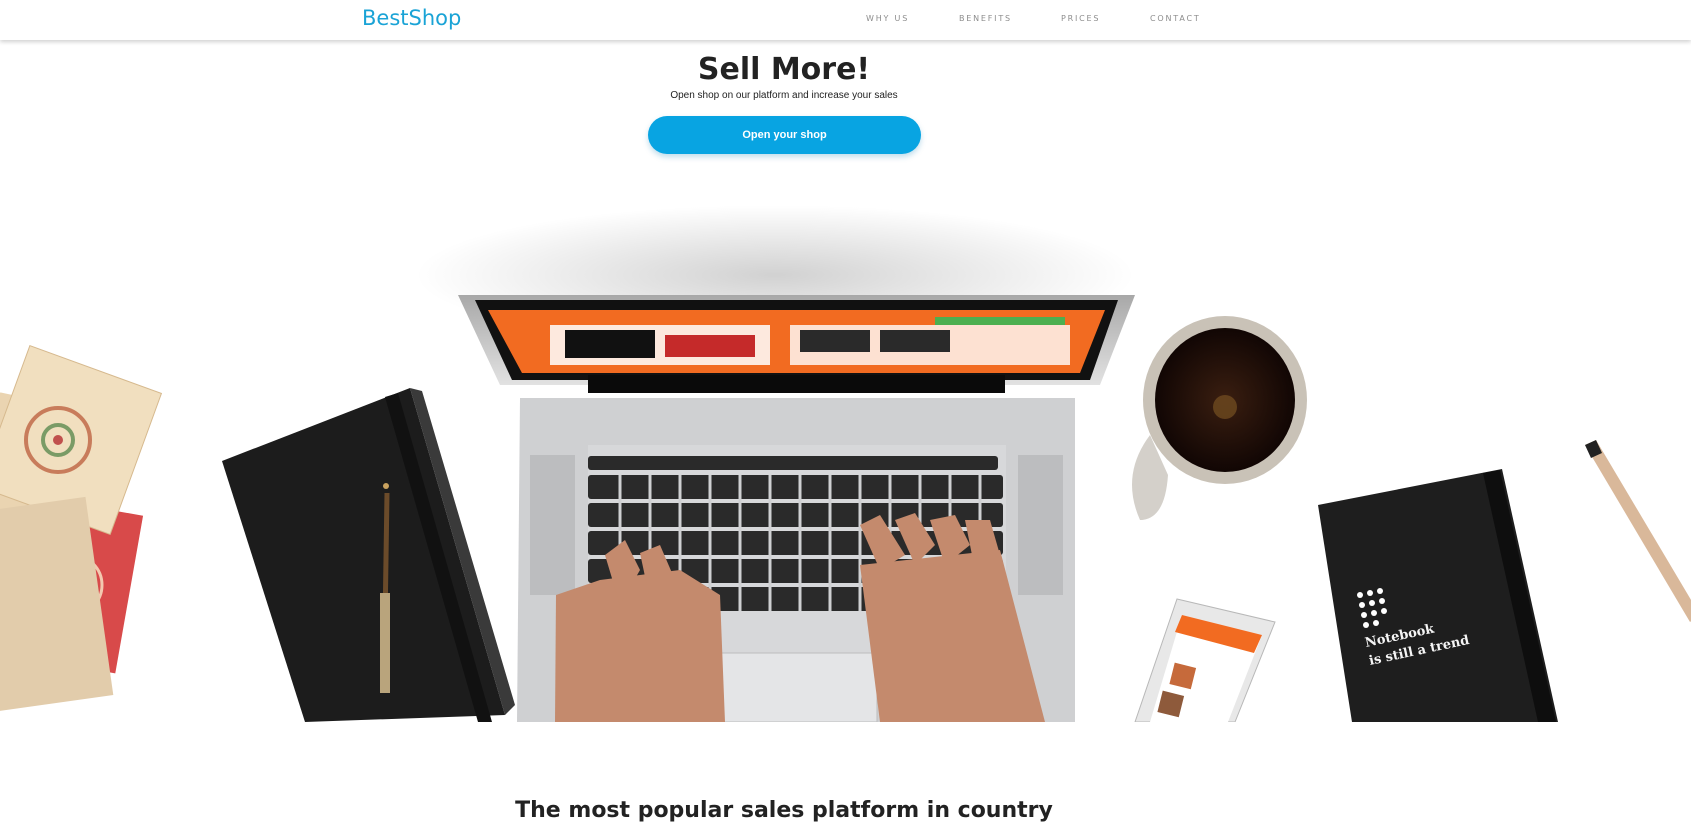 Image resolution: width=1691 pixels, height=835 pixels. What do you see at coordinates (411, 18) in the screenshot?
I see `logo-link: BestShop` at bounding box center [411, 18].